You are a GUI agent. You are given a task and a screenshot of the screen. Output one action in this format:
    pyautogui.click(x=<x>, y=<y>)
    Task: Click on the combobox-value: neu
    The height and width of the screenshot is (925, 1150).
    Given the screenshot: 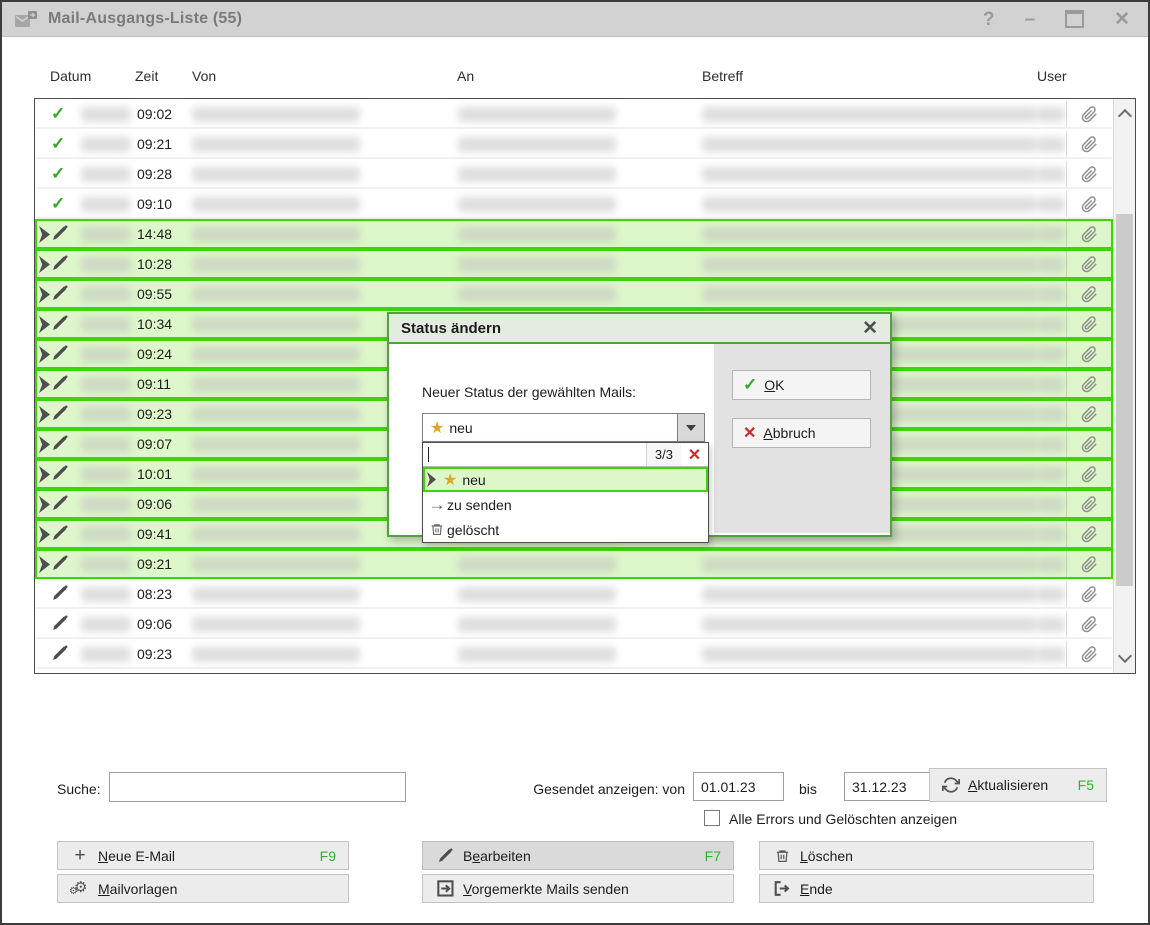 What is the action you would take?
    pyautogui.click(x=461, y=427)
    